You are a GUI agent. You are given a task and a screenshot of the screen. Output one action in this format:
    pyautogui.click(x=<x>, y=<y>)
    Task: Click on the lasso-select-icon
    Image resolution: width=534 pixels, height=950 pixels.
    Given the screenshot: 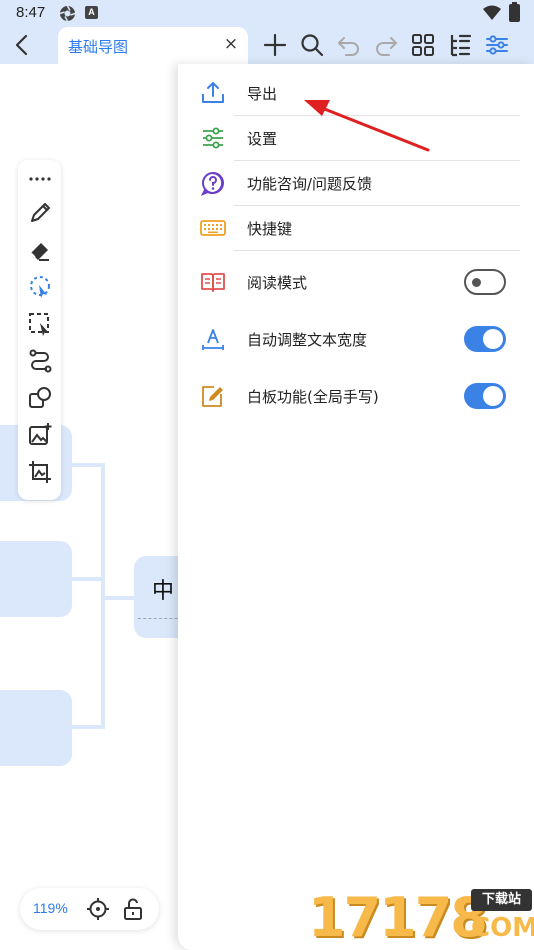 What is the action you would take?
    pyautogui.click(x=40, y=287)
    